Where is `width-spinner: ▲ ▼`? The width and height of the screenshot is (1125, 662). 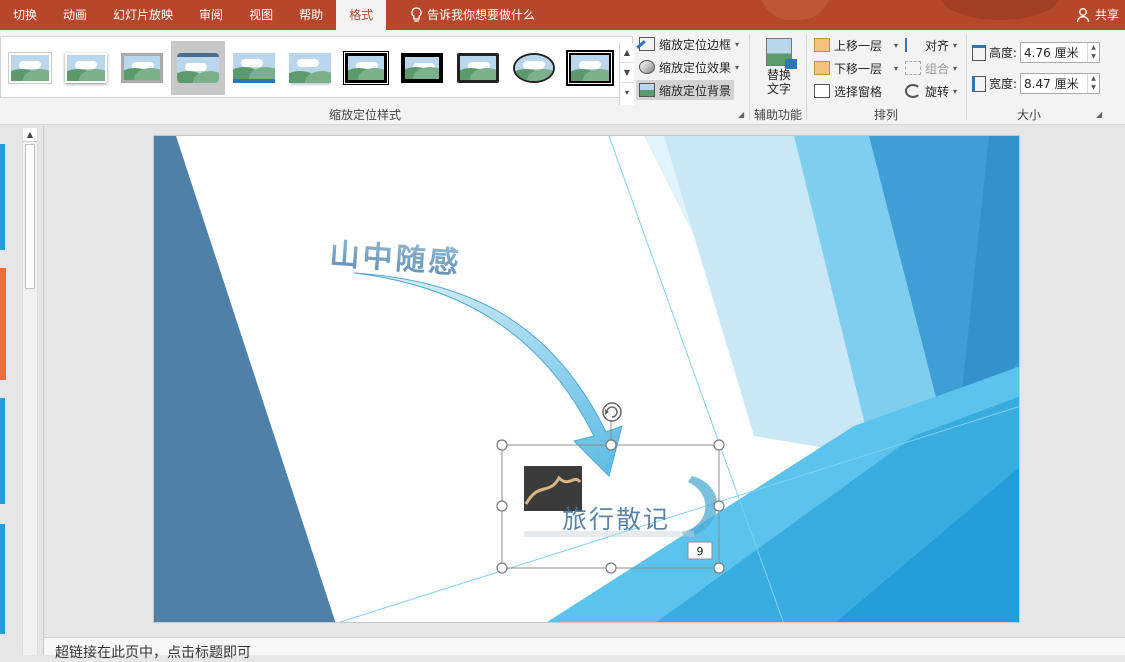 width-spinner: ▲ ▼ is located at coordinates (1093, 83).